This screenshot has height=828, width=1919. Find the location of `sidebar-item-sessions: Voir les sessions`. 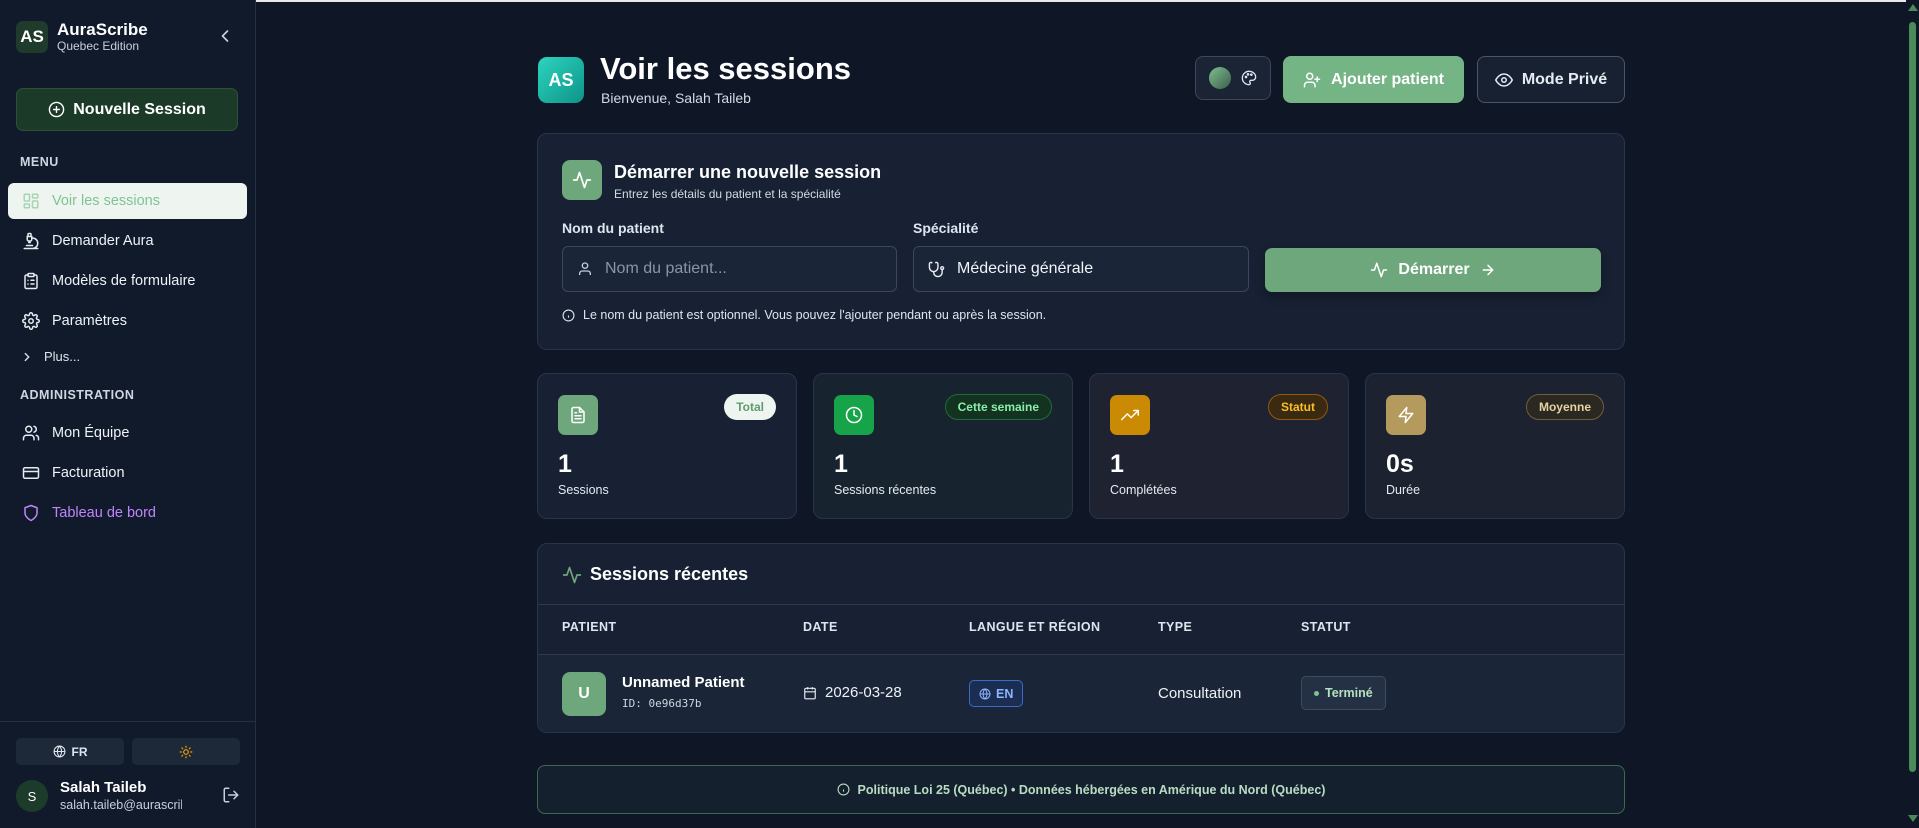

sidebar-item-sessions: Voir les sessions is located at coordinates (127, 201).